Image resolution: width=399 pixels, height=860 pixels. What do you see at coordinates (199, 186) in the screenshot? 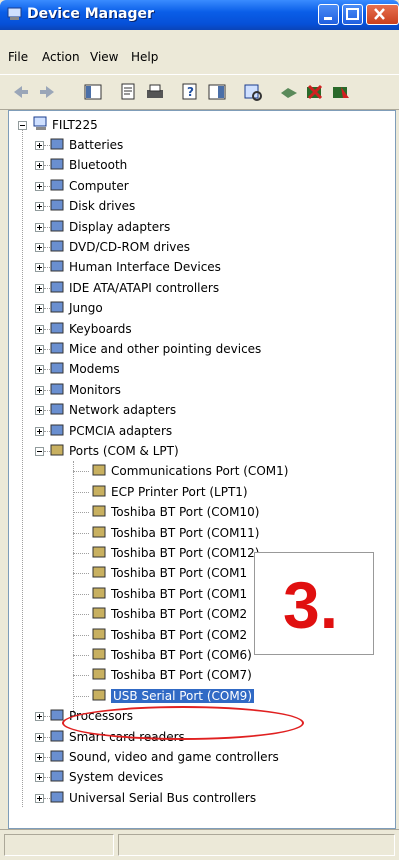
I see `category-computer: Computer` at bounding box center [199, 186].